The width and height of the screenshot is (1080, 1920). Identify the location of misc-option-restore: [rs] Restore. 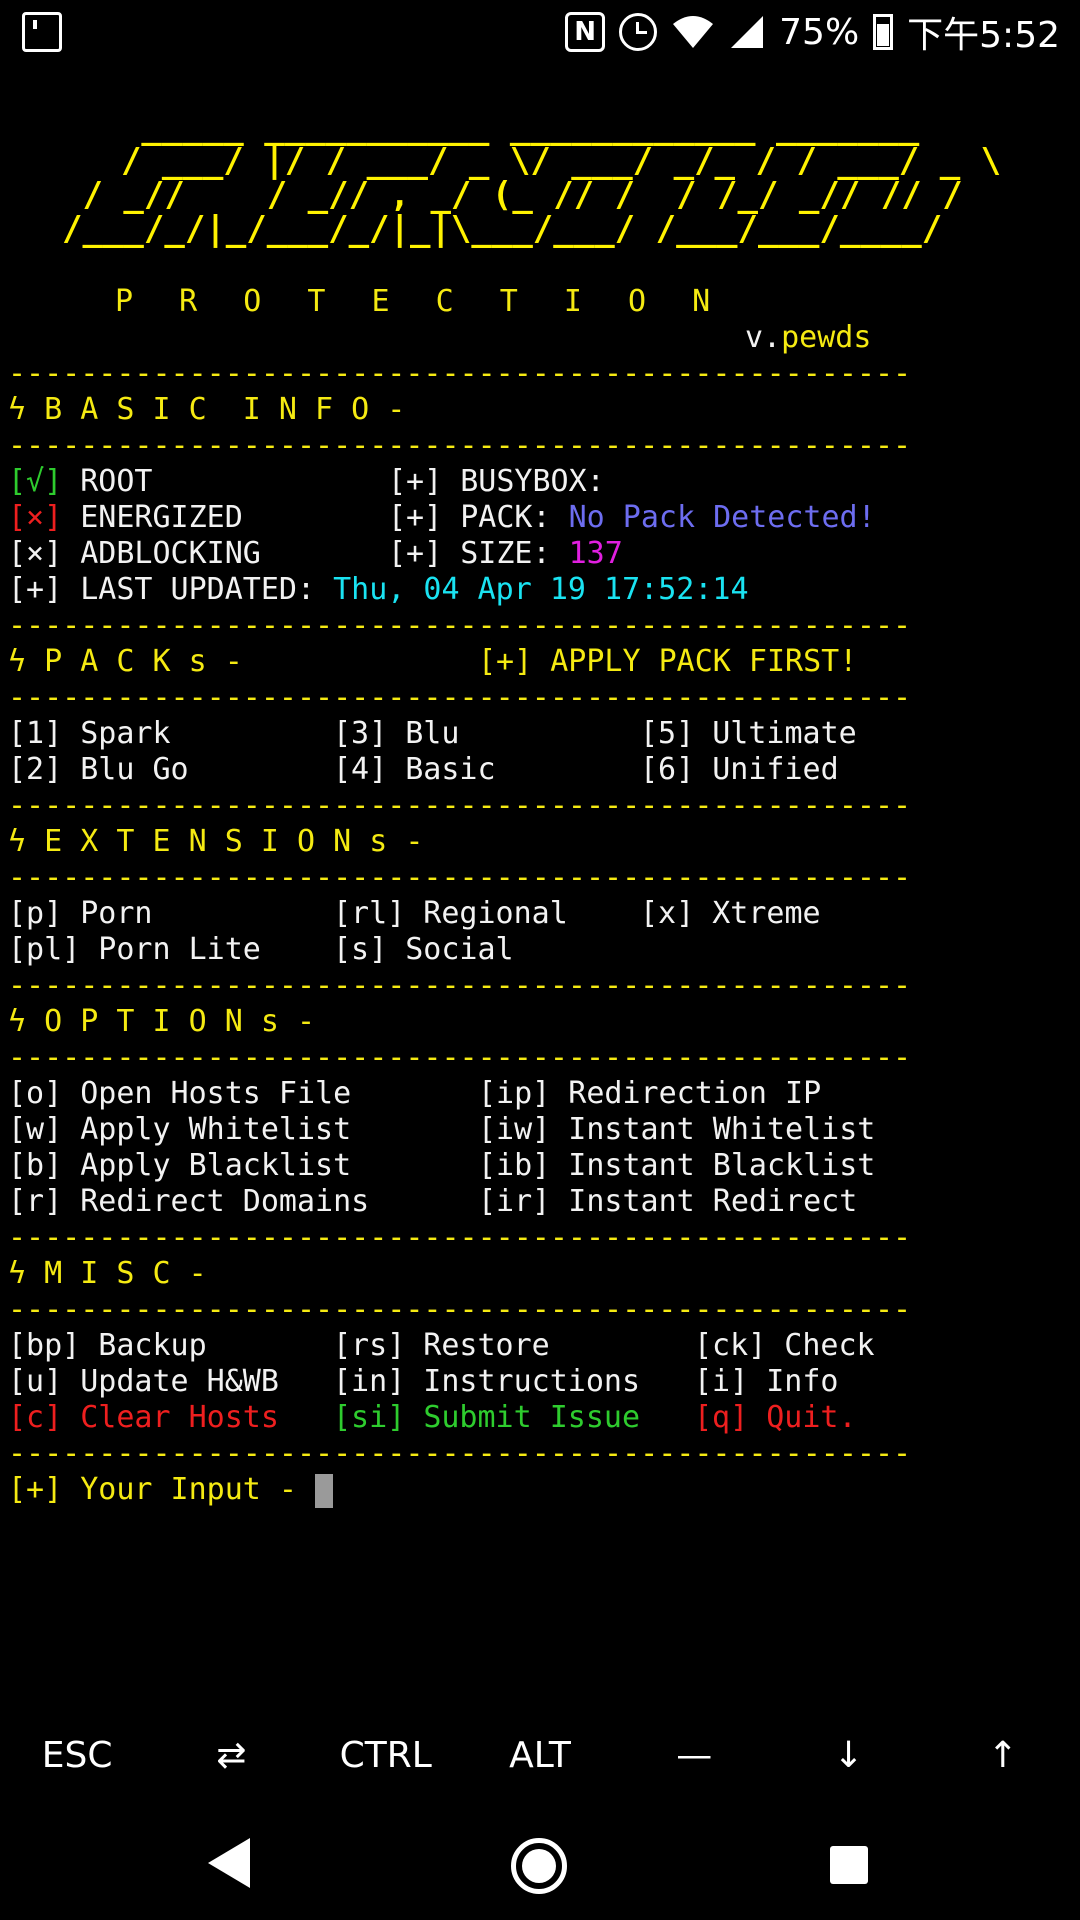
(441, 1346).